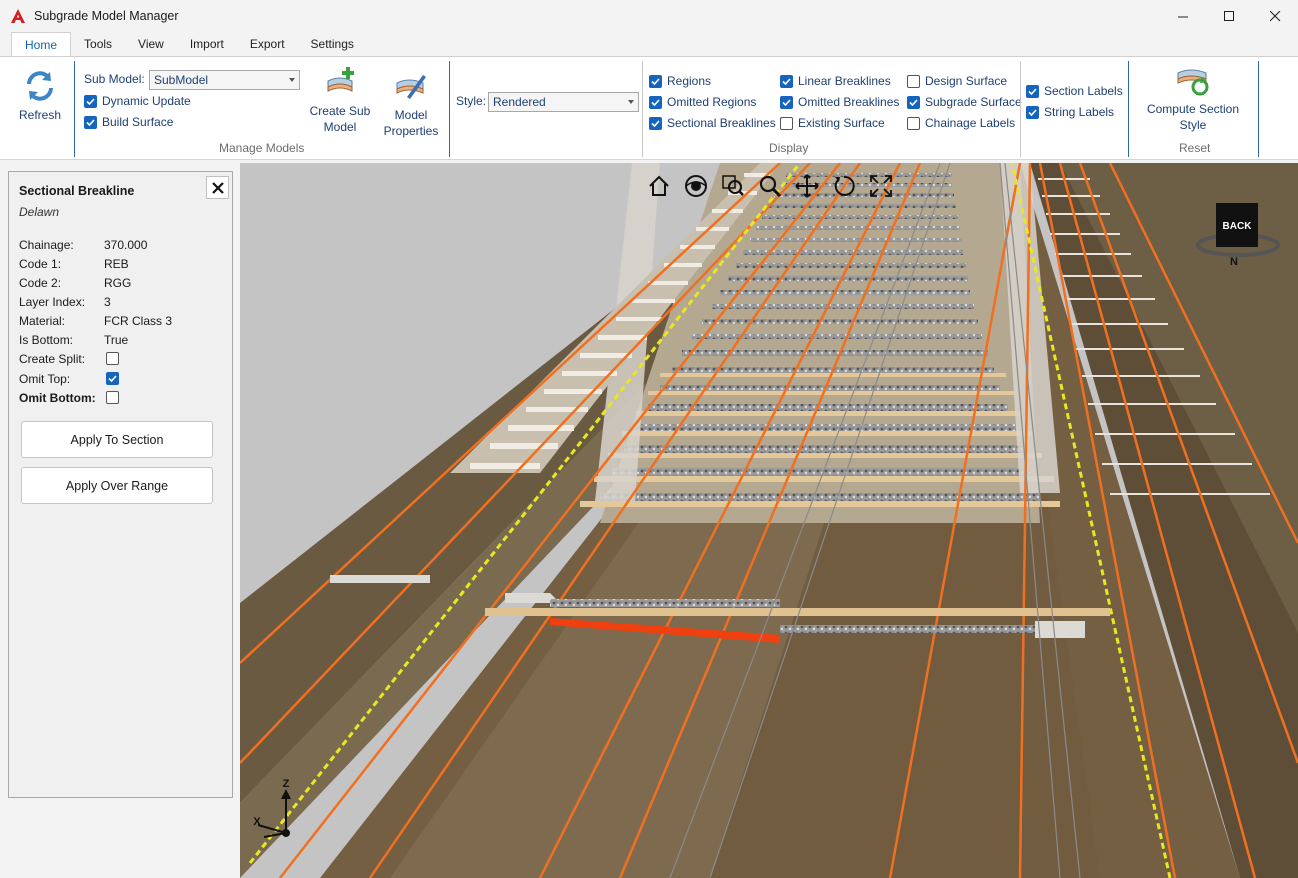  What do you see at coordinates (112, 358) in the screenshot?
I see `create-split-checkbox` at bounding box center [112, 358].